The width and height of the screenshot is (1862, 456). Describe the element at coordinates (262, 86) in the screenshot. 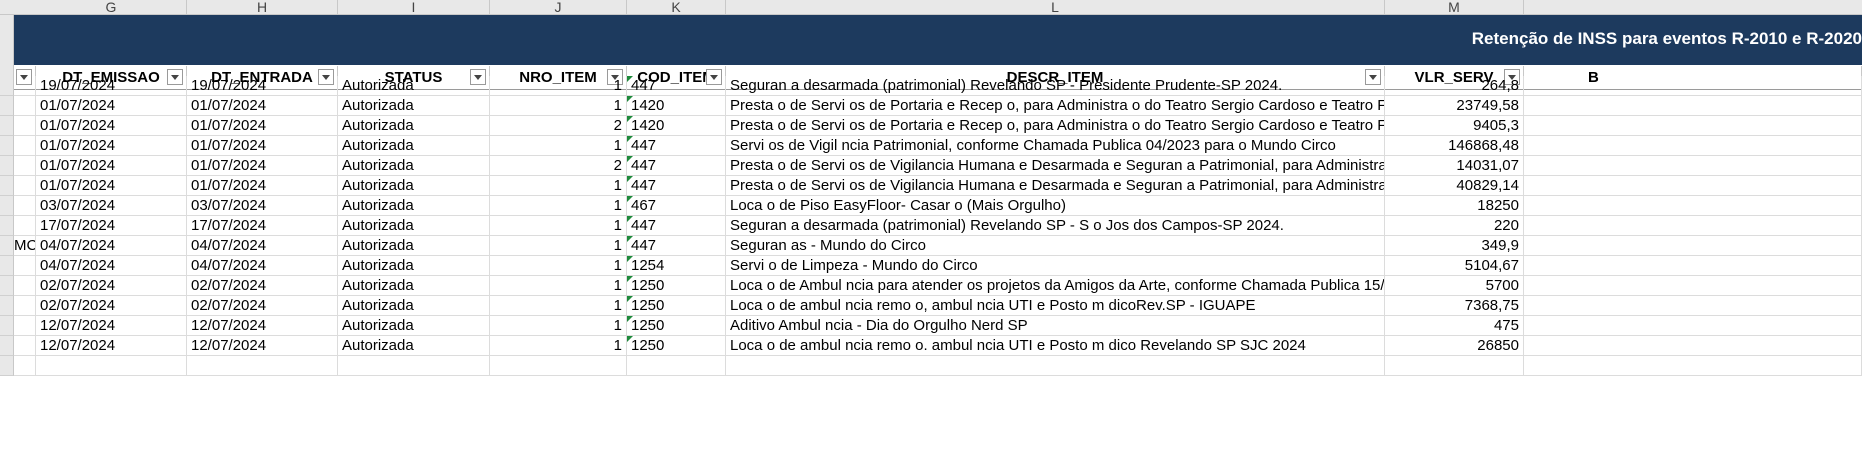

I see `cell-dt-entrada: 19/07/2024` at that location.